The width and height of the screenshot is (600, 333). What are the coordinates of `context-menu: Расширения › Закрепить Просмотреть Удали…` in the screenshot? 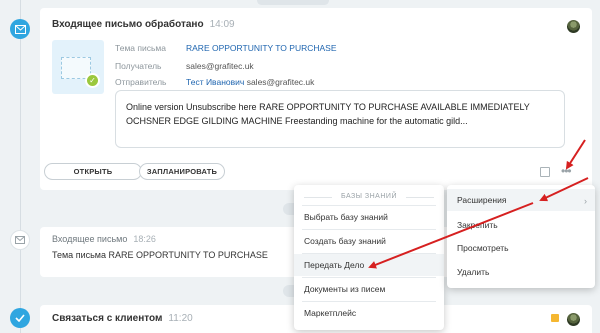 It's located at (521, 236).